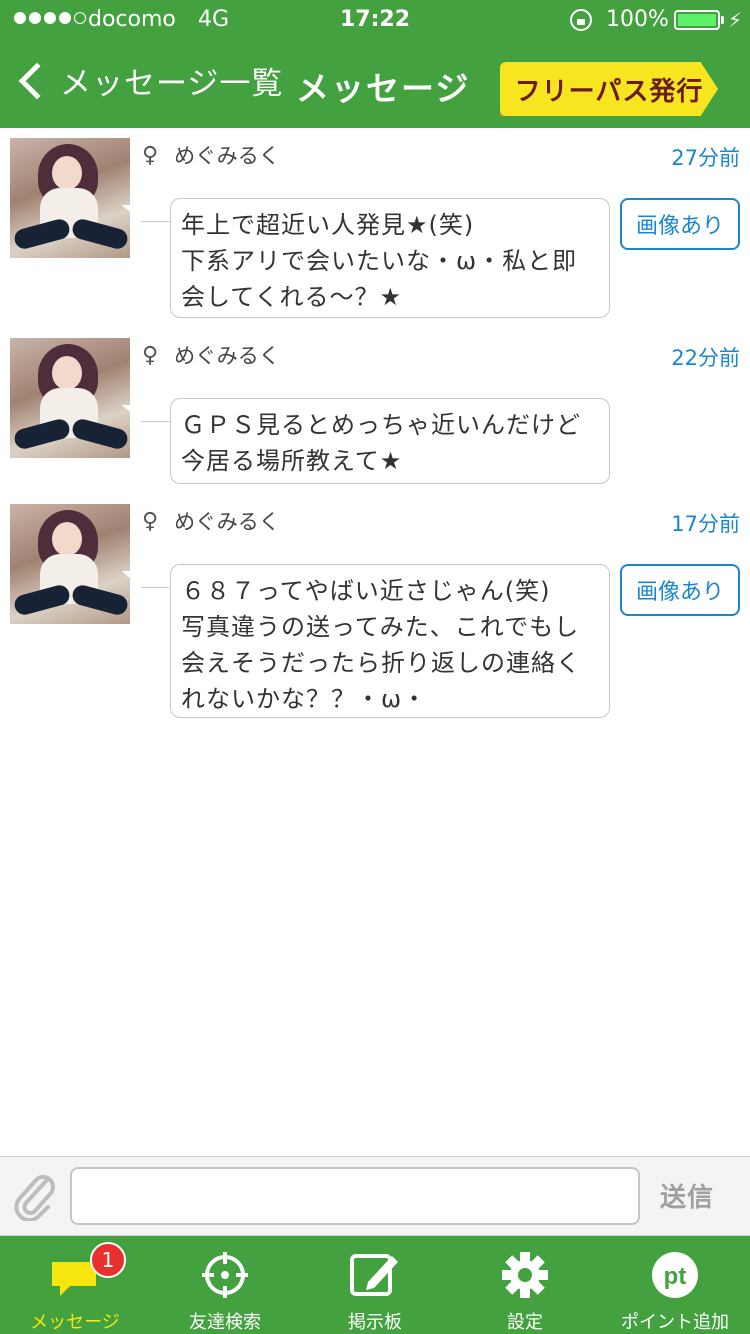  I want to click on charging-icon: ⚡, so click(735, 20).